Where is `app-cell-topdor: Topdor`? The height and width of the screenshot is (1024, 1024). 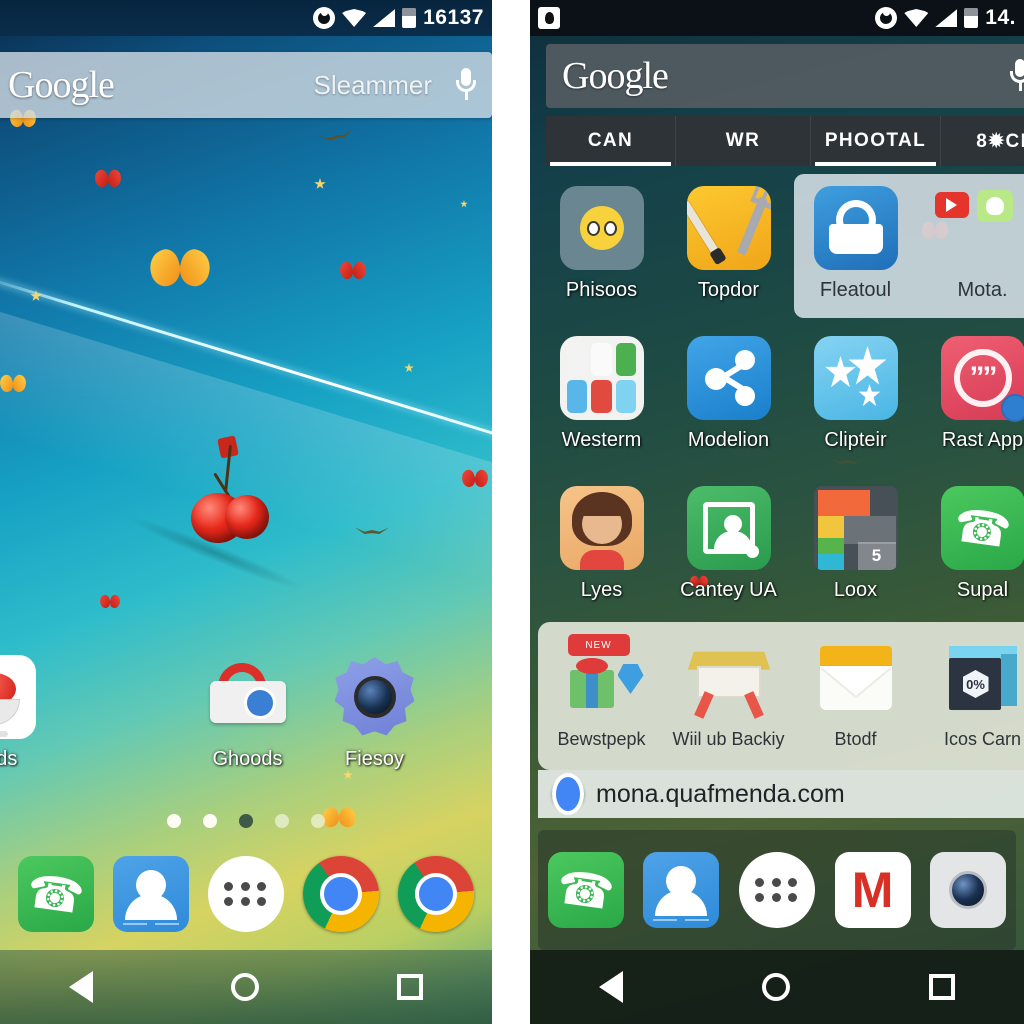
app-cell-topdor: Topdor is located at coordinates (728, 251).